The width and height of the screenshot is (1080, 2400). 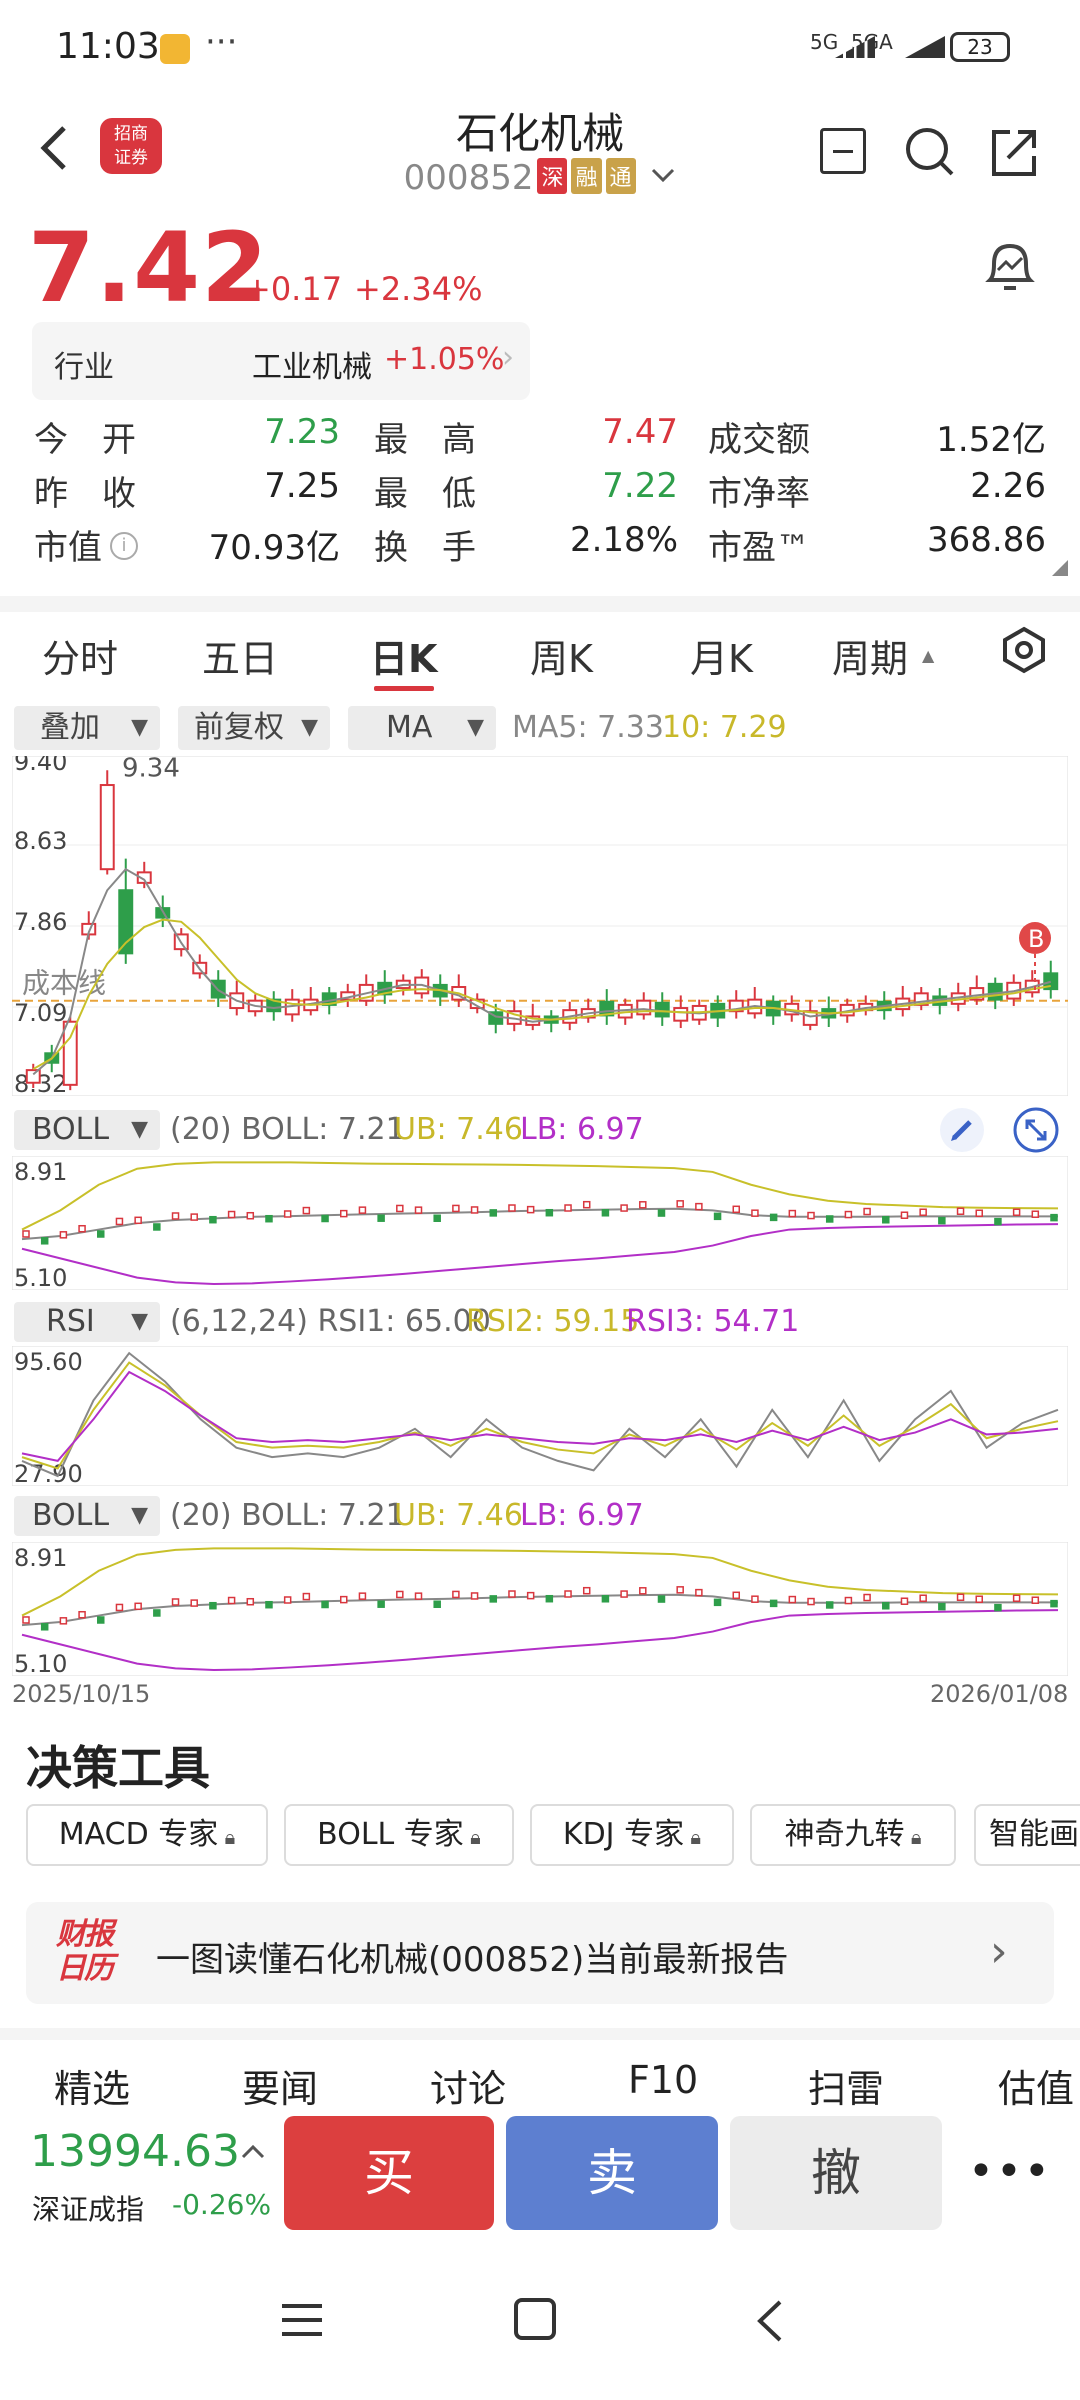 What do you see at coordinates (48, 1362) in the screenshot?
I see `y-tick-label: 95.60` at bounding box center [48, 1362].